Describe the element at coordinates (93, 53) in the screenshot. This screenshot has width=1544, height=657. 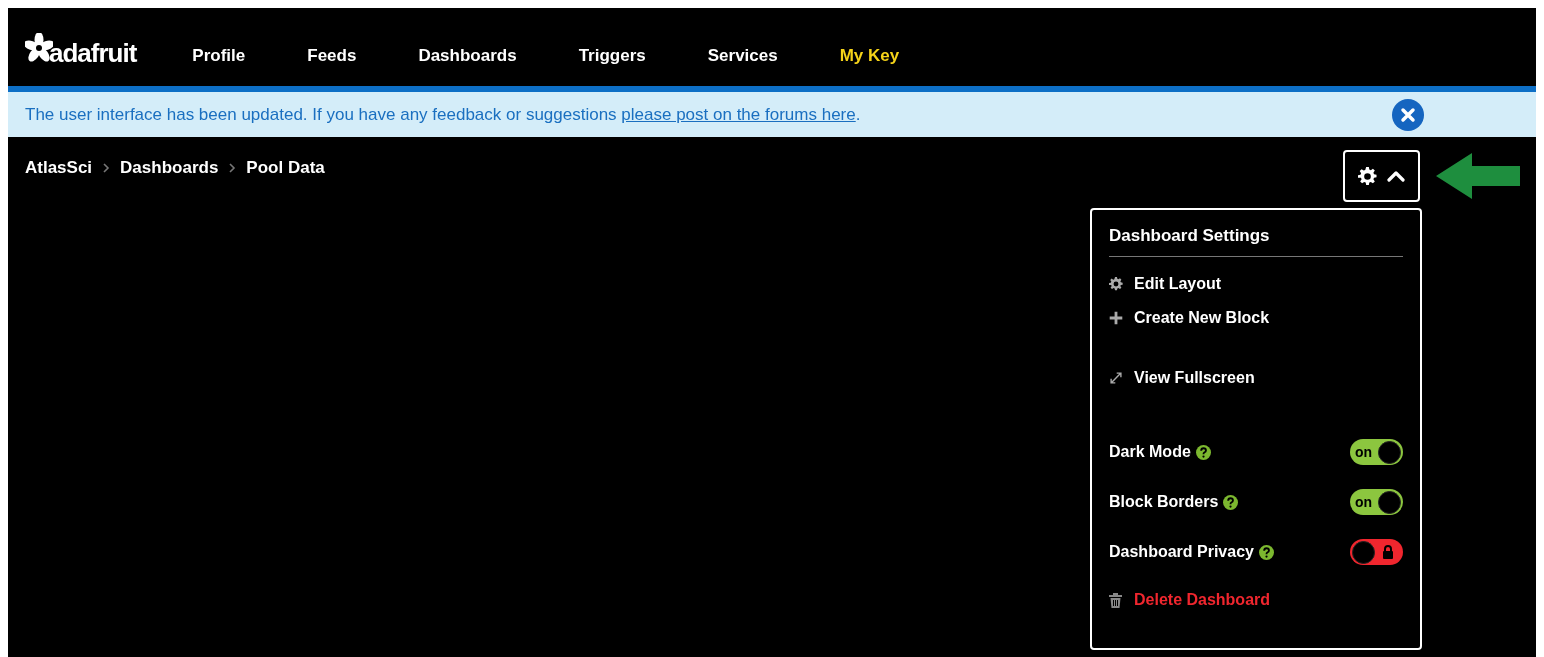
I see `logo-text: adafruit` at that location.